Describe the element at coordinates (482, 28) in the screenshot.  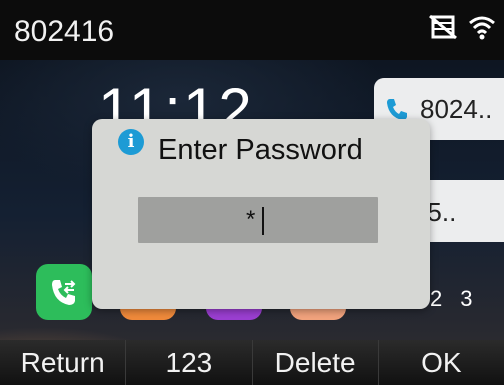
I see `wifi-icon` at that location.